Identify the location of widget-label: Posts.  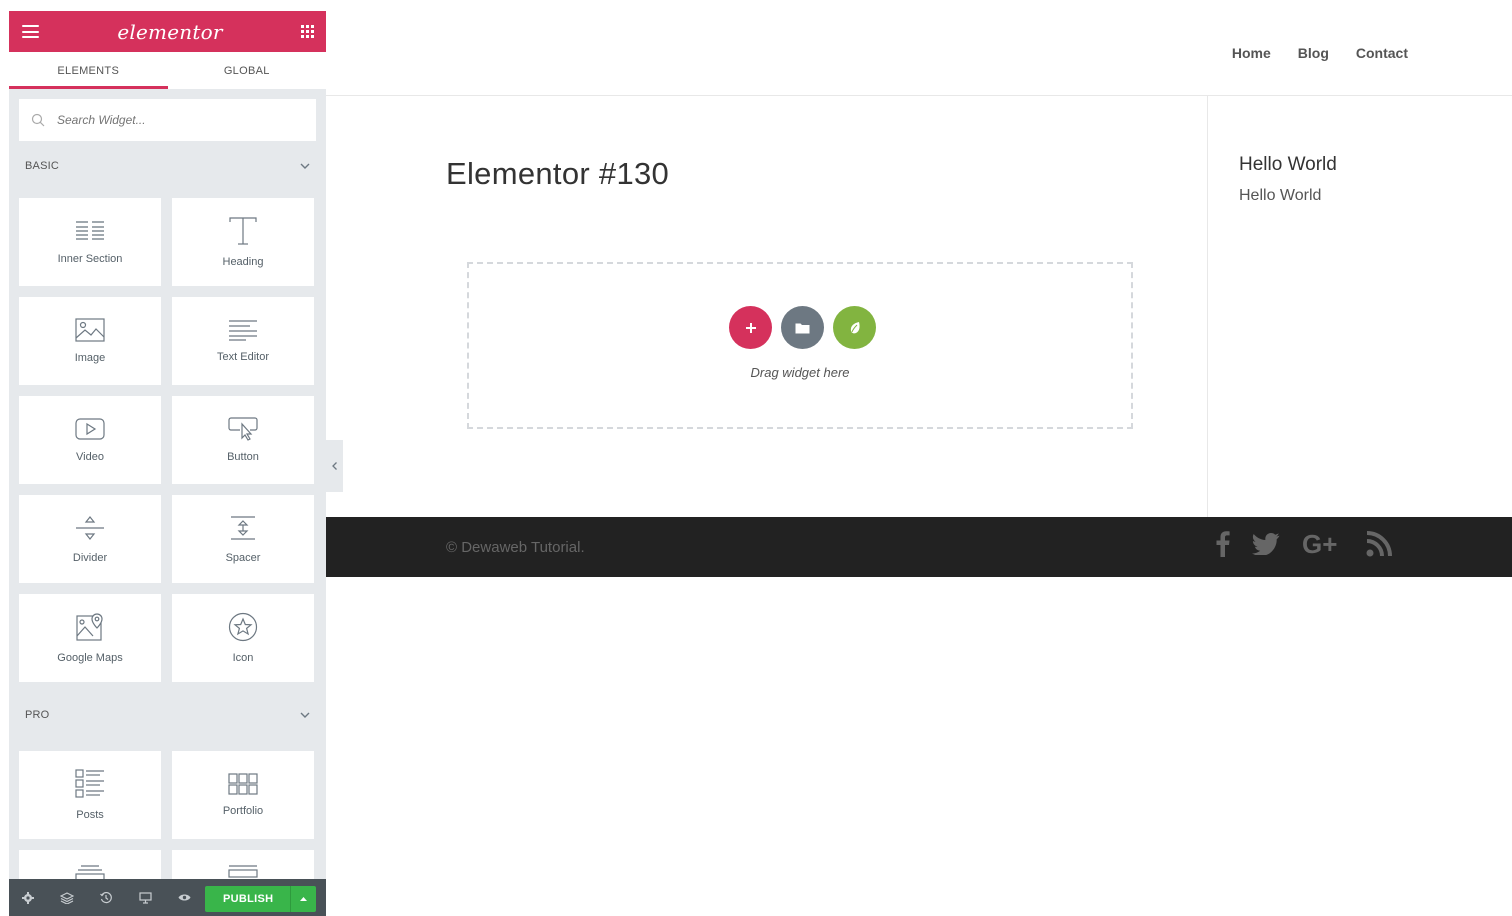
(90, 815).